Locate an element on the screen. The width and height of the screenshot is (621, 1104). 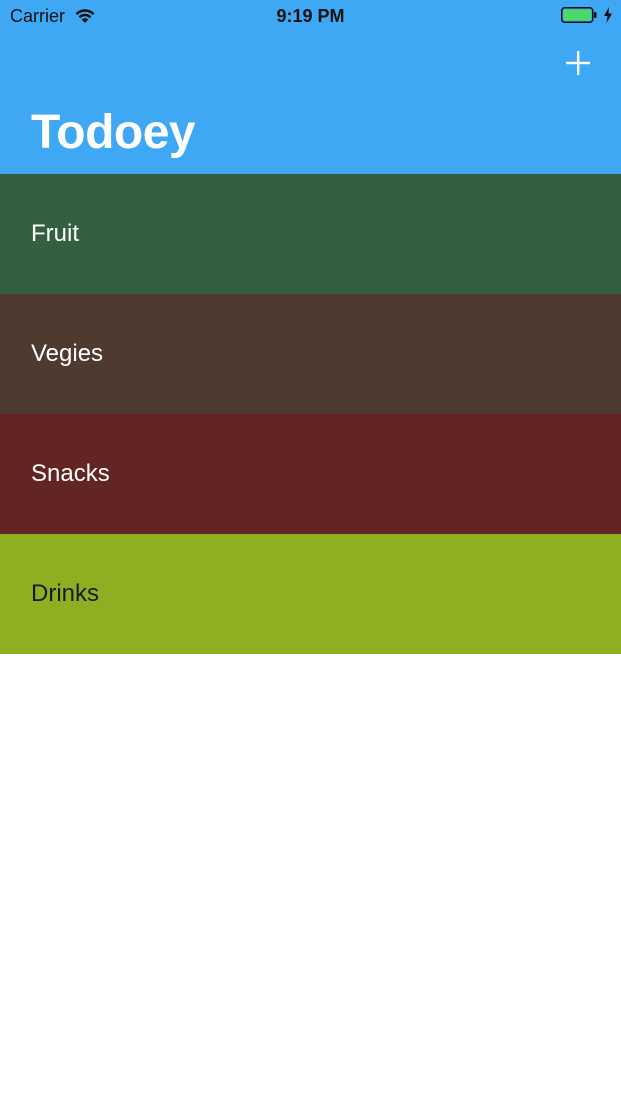
plus-icon is located at coordinates (578, 63).